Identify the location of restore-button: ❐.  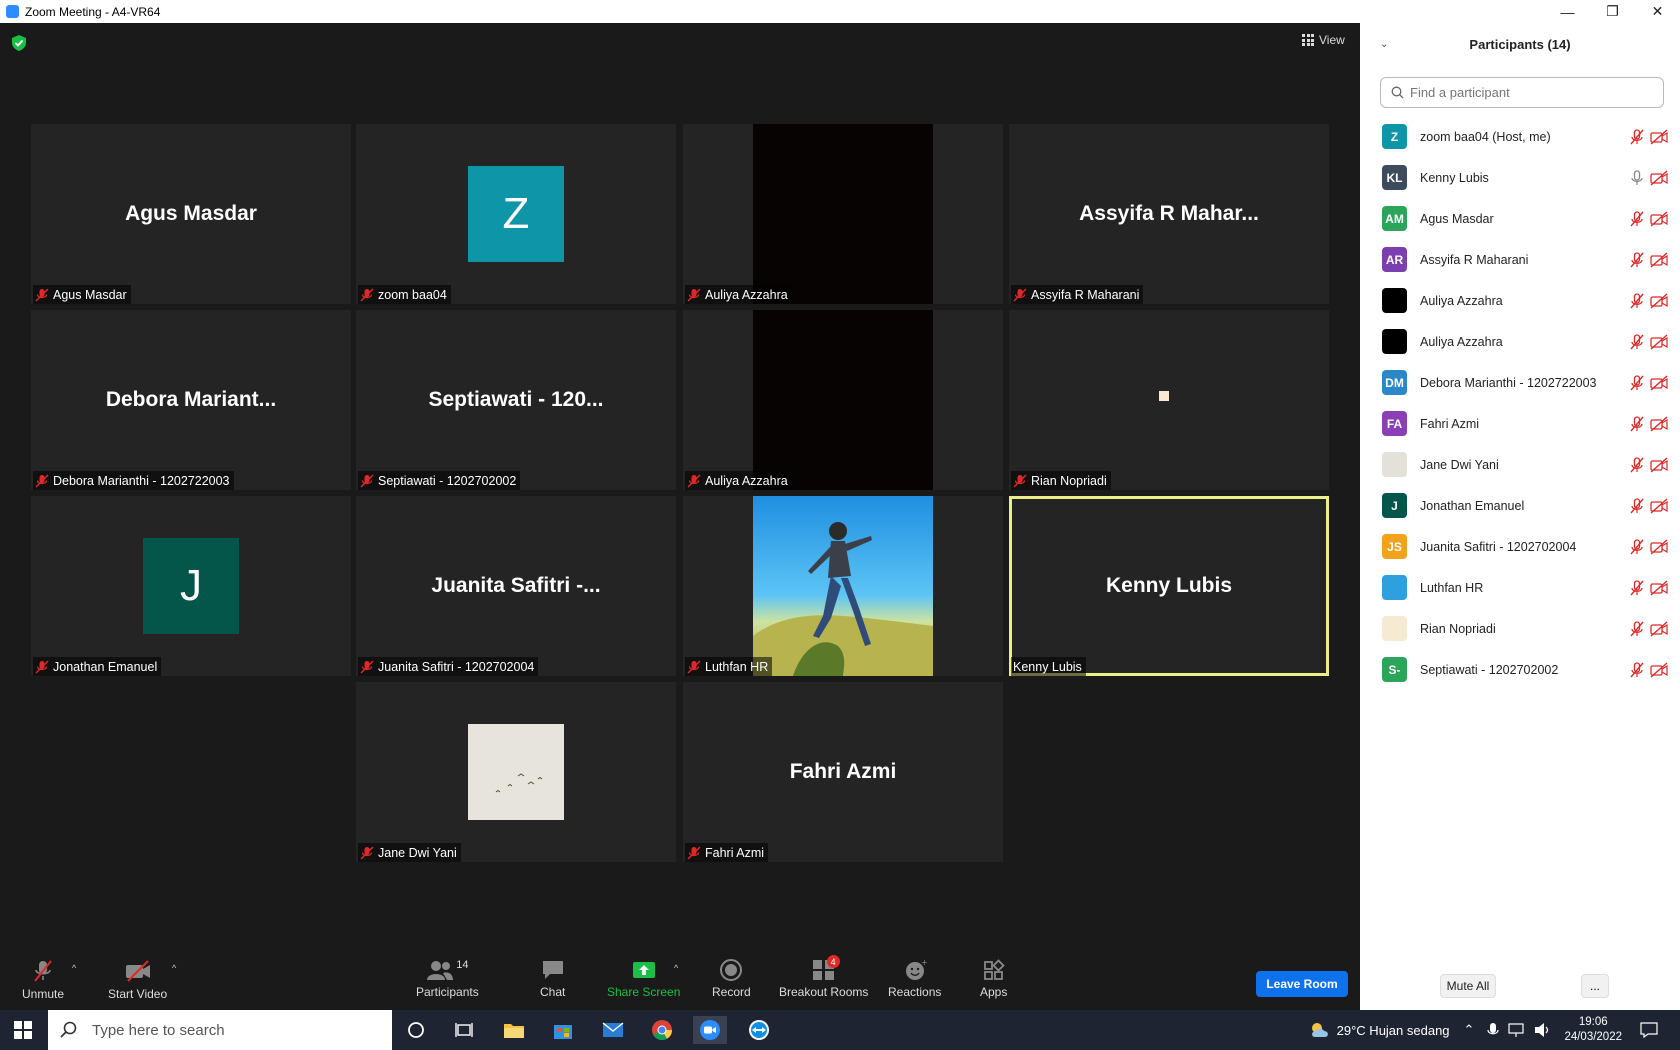
(1612, 11).